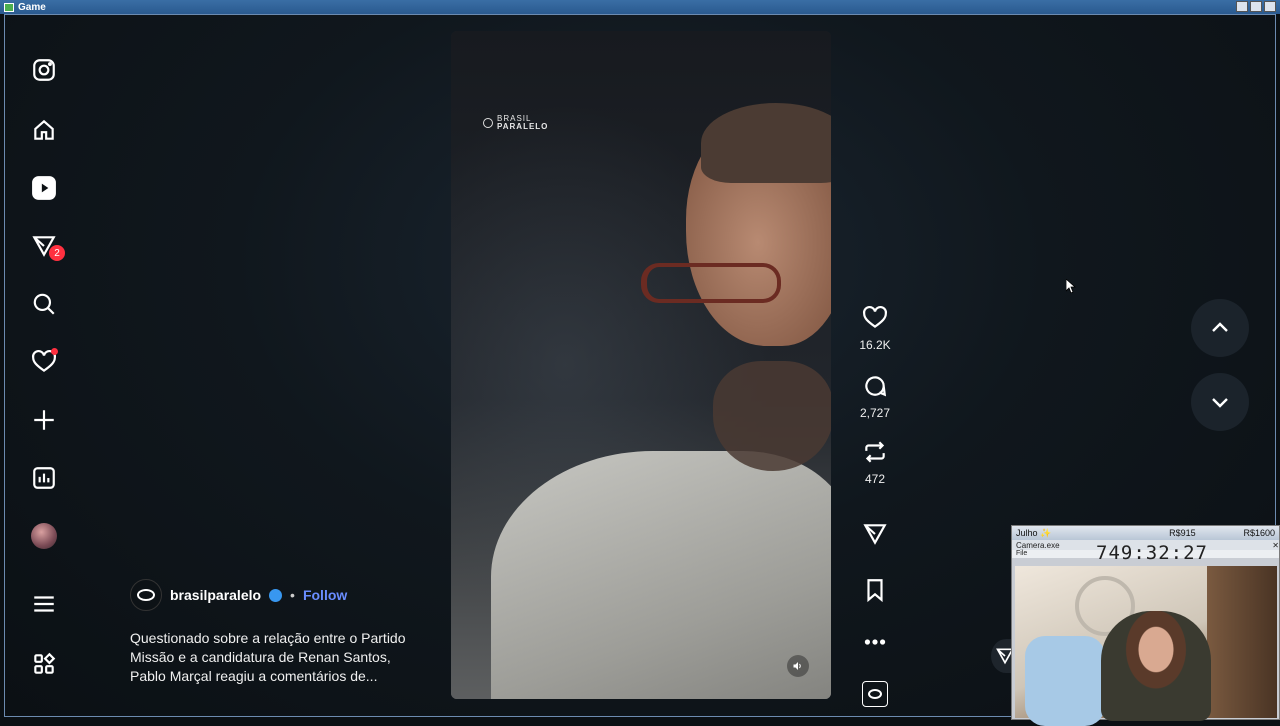 The image size is (1280, 726). Describe the element at coordinates (44, 188) in the screenshot. I see `reels-icon` at that location.